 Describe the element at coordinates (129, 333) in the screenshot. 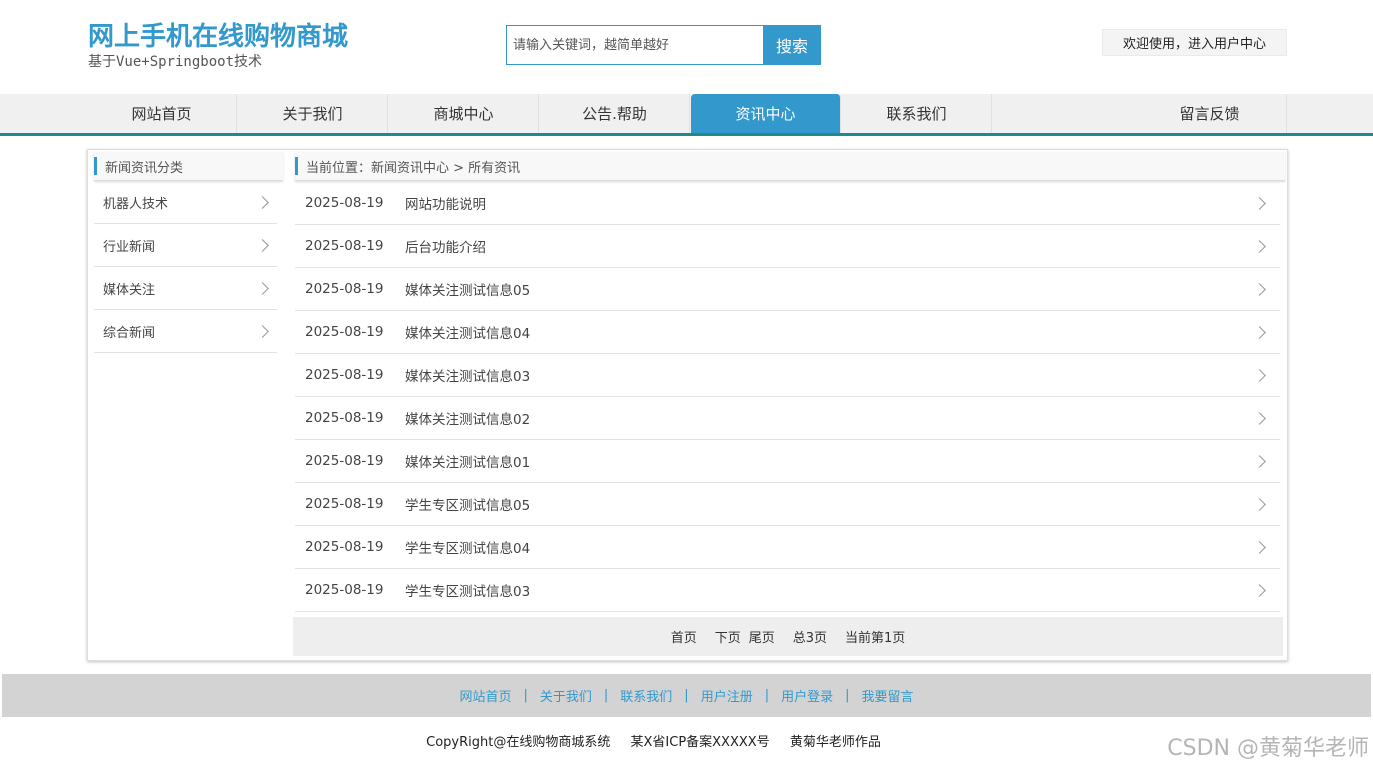

I see `sidebar-item-label: 综合新闻` at that location.